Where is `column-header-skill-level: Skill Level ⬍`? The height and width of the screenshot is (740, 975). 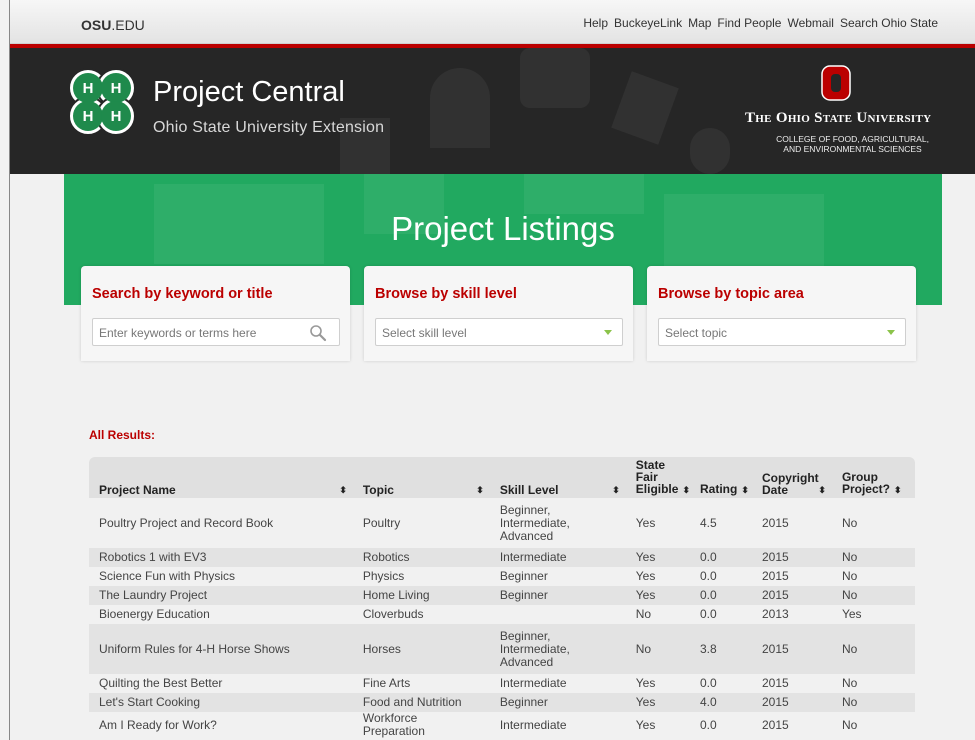
column-header-skill-level: Skill Level ⬍ is located at coordinates (557, 477).